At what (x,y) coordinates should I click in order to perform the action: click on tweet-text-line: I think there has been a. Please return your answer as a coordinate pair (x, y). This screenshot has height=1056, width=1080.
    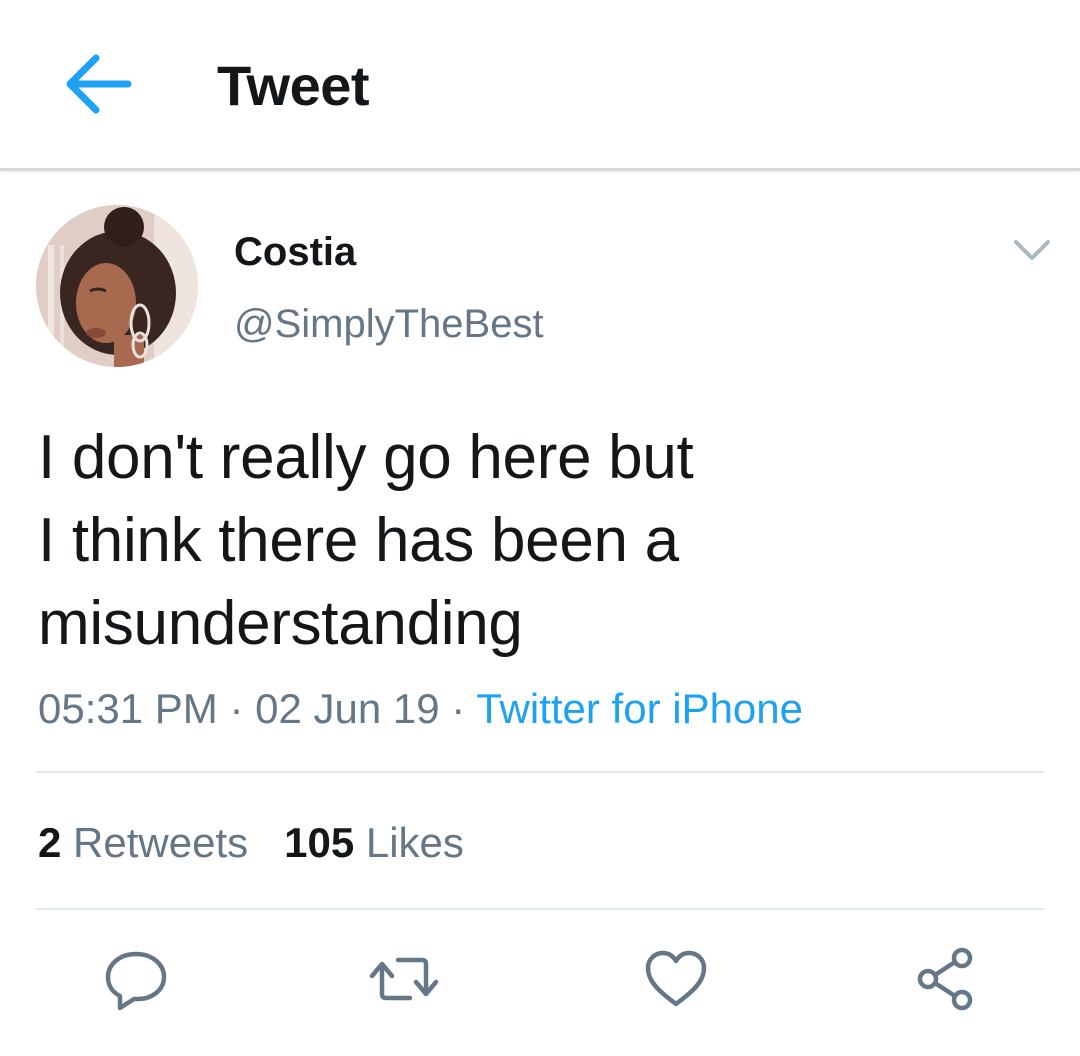
    Looking at the image, I should click on (358, 540).